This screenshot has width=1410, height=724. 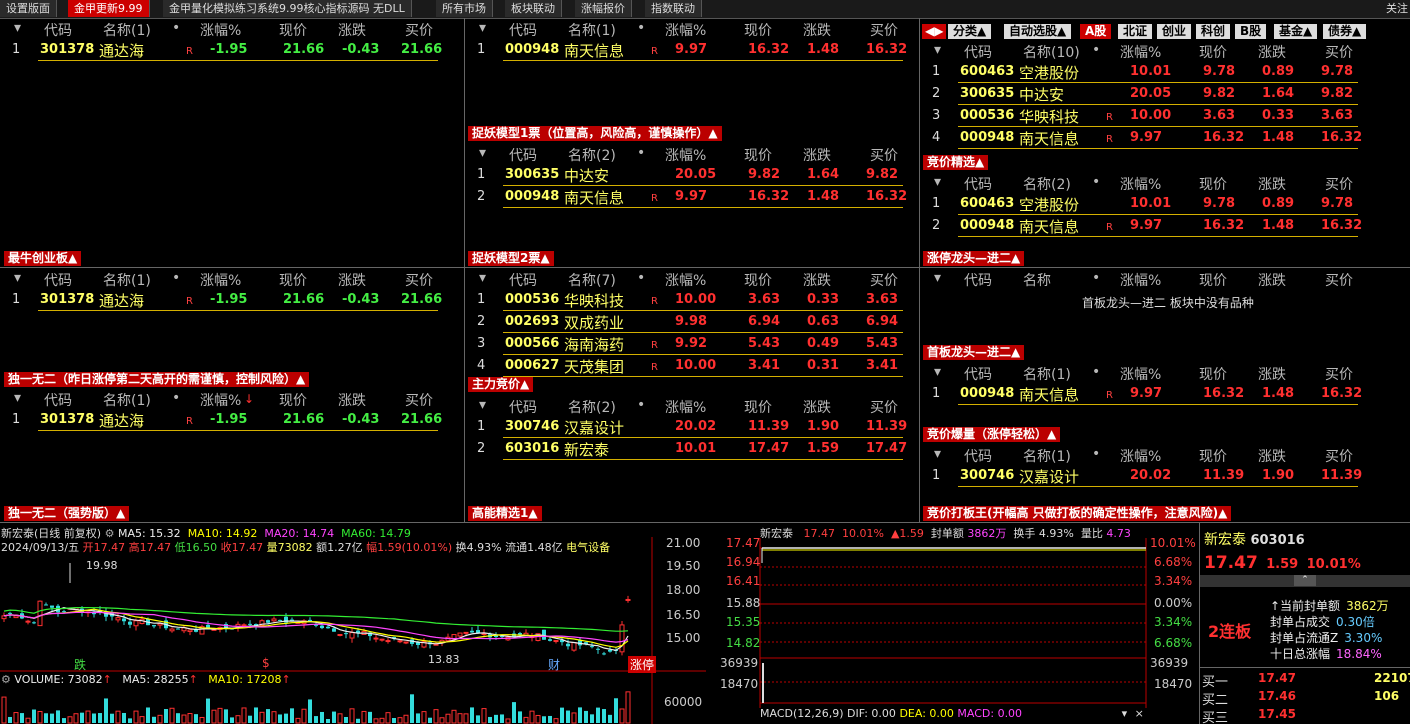 I want to click on cat-tab-auto-select: 自动选股▲, so click(x=1038, y=31).